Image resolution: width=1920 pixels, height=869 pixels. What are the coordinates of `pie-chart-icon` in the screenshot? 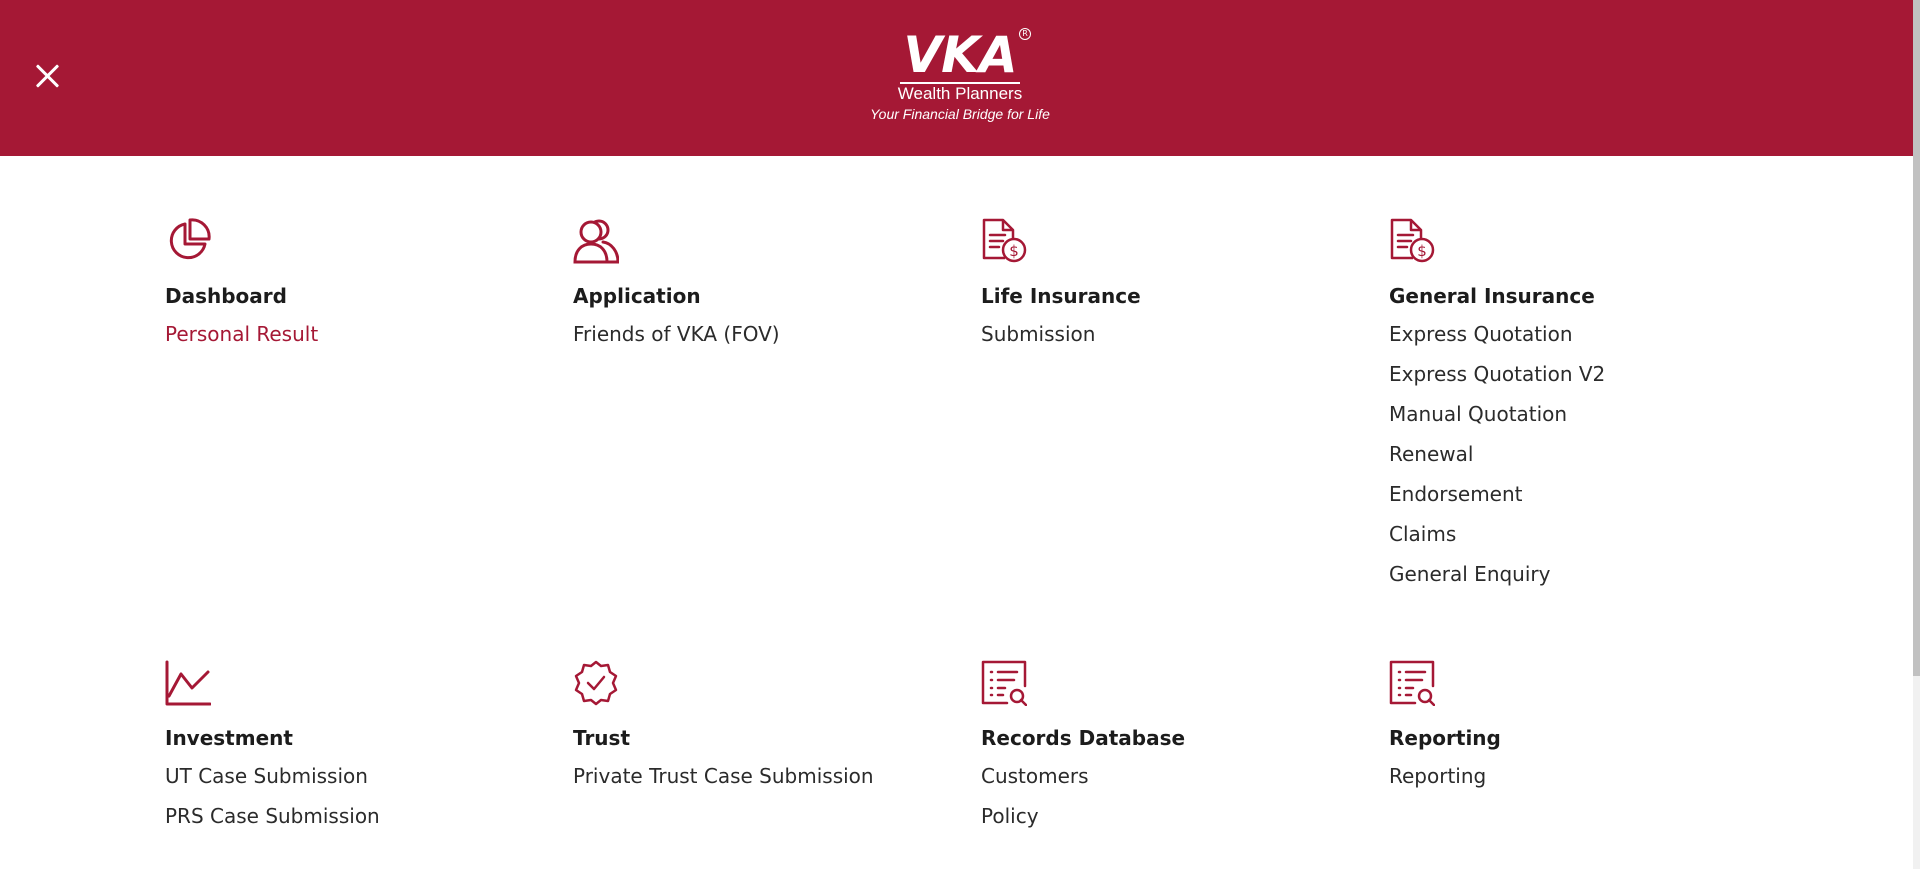 It's located at (188, 241).